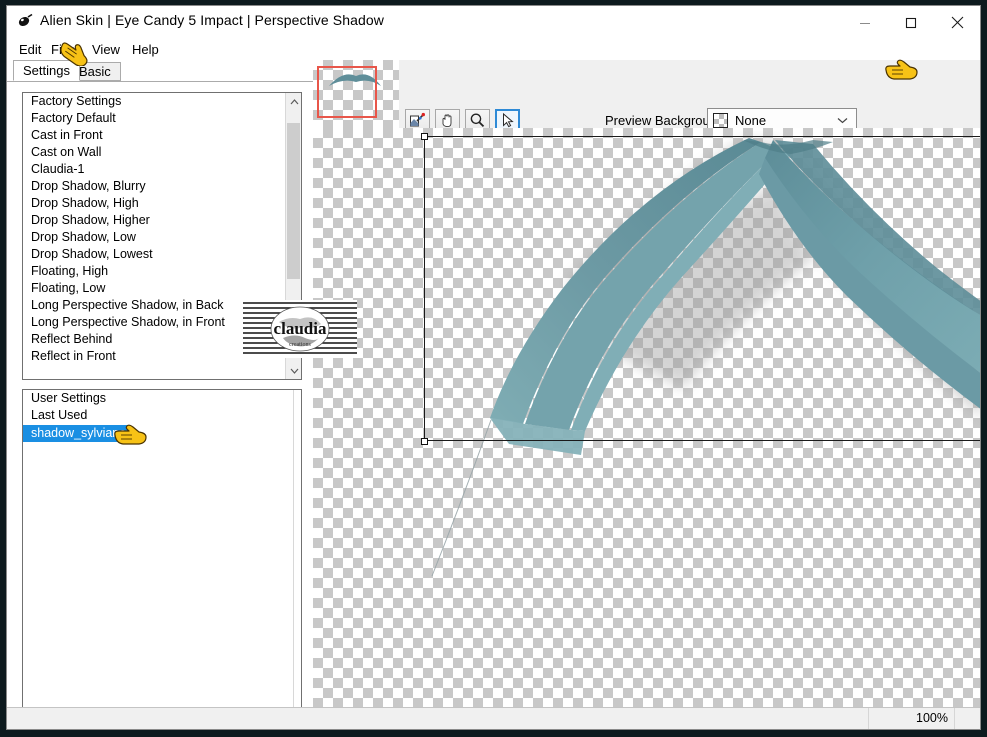  What do you see at coordinates (154, 118) in the screenshot?
I see `factory-setting-item: Factory Default` at bounding box center [154, 118].